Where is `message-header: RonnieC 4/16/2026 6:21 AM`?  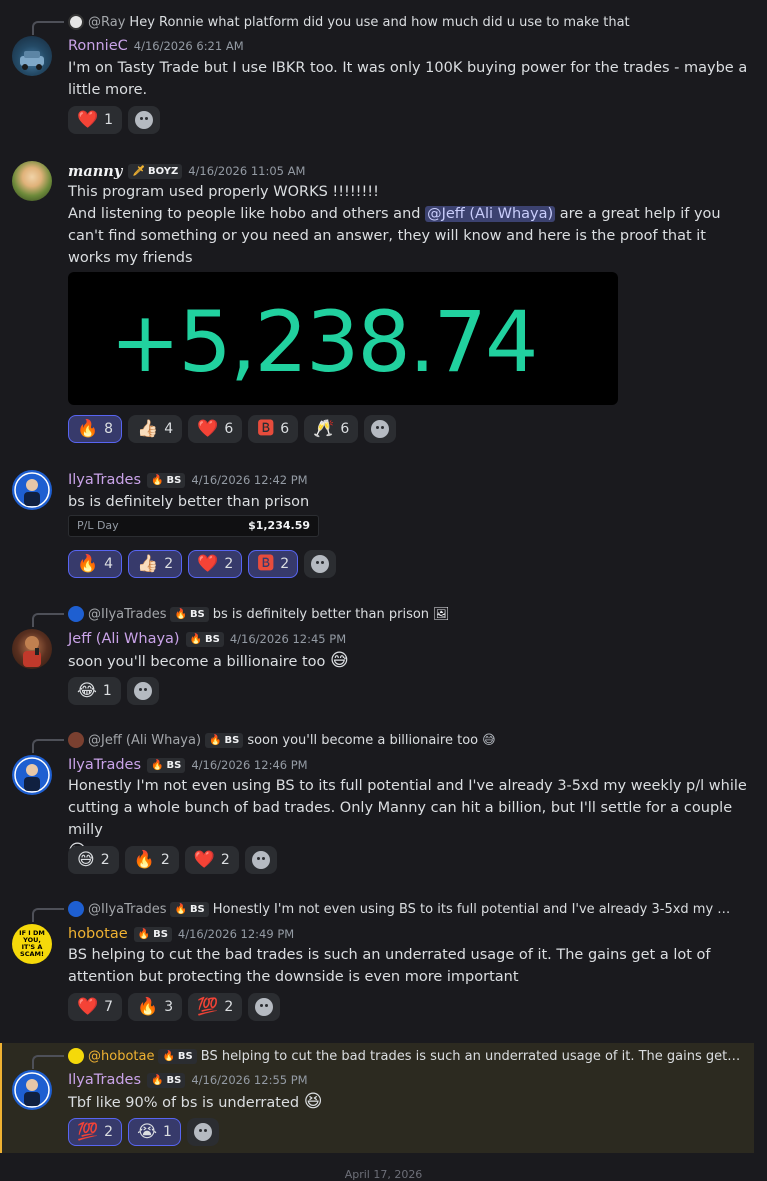
message-header: RonnieC 4/16/2026 6:21 AM is located at coordinates (156, 46).